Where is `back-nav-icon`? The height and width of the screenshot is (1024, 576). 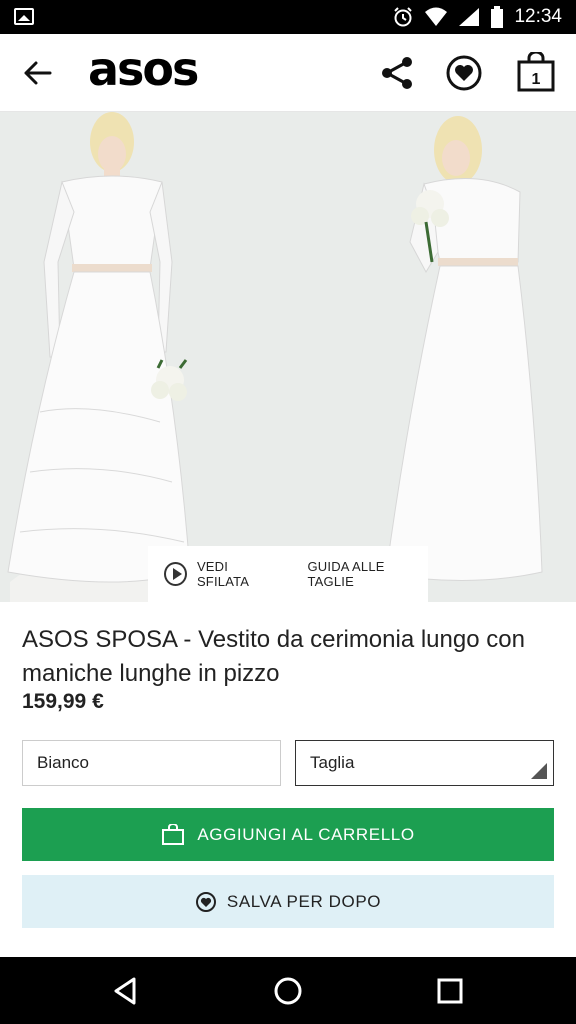
back-nav-icon is located at coordinates (126, 991).